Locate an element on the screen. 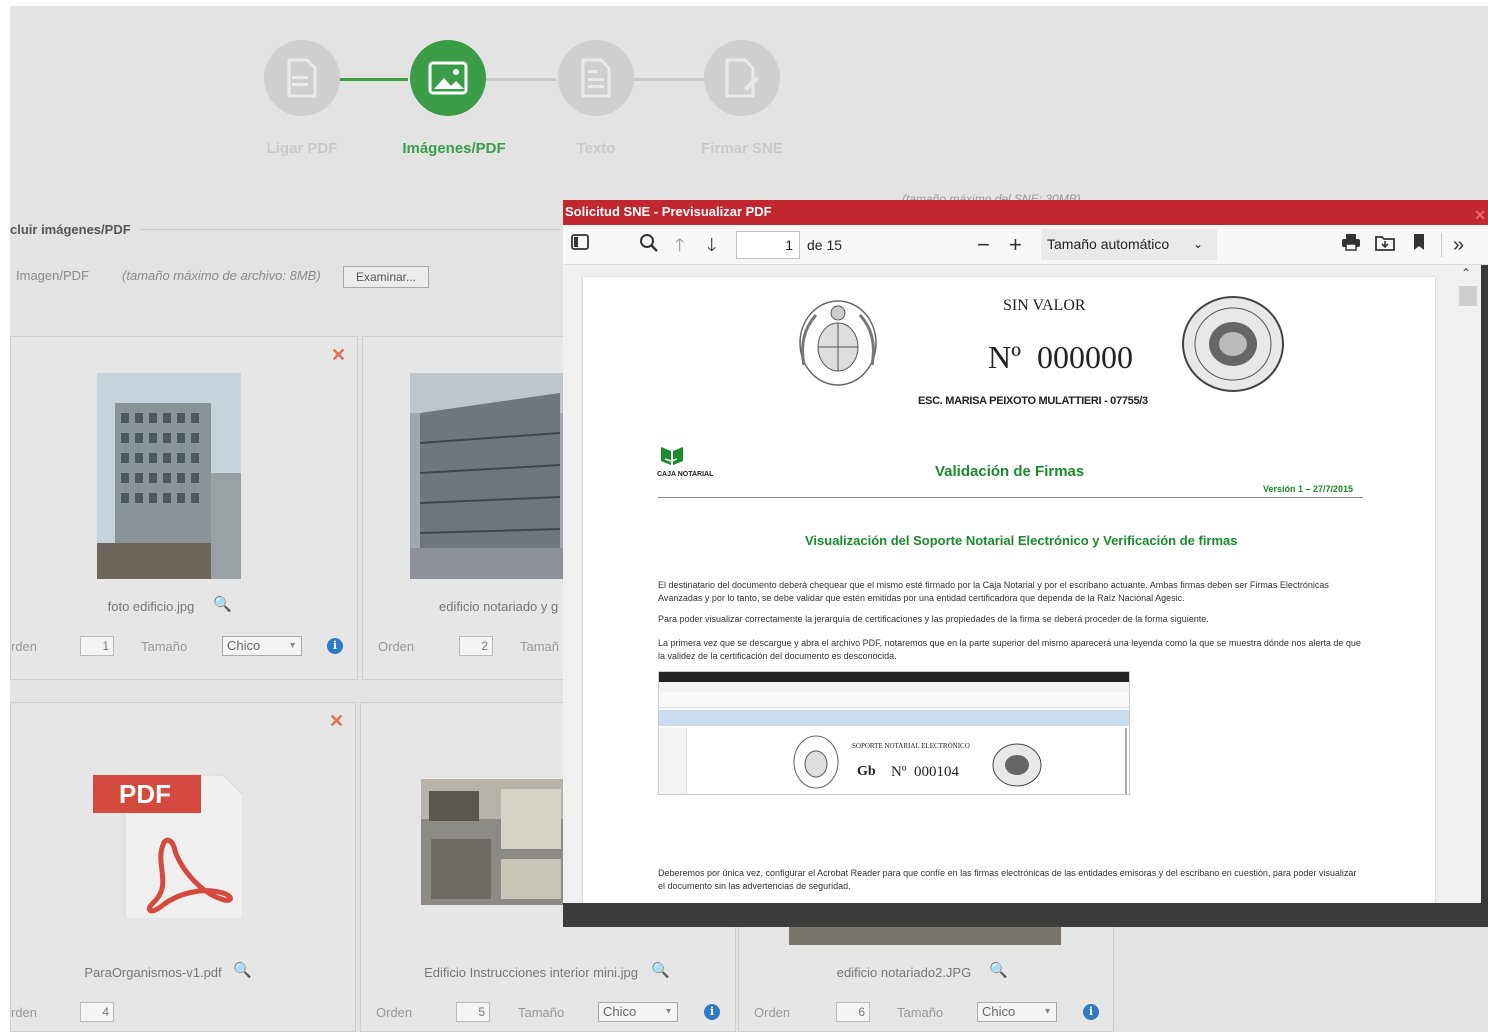 Image resolution: width=1488 pixels, height=1032 pixels. zoom-in-icon: + is located at coordinates (1015, 245).